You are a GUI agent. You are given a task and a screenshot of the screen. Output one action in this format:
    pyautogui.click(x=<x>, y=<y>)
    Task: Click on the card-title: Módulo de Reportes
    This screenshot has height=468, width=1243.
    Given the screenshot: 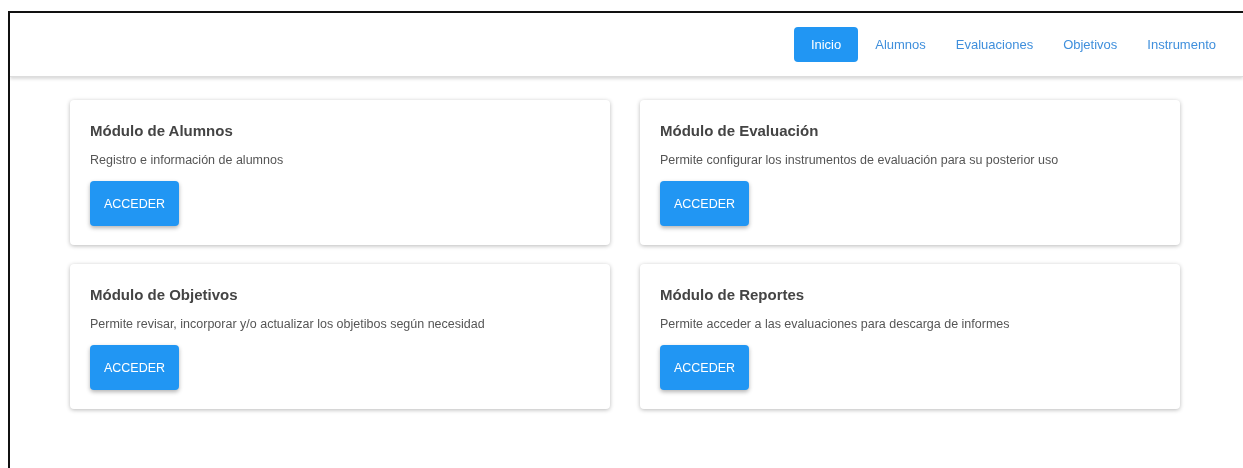 What is the action you would take?
    pyautogui.click(x=732, y=294)
    